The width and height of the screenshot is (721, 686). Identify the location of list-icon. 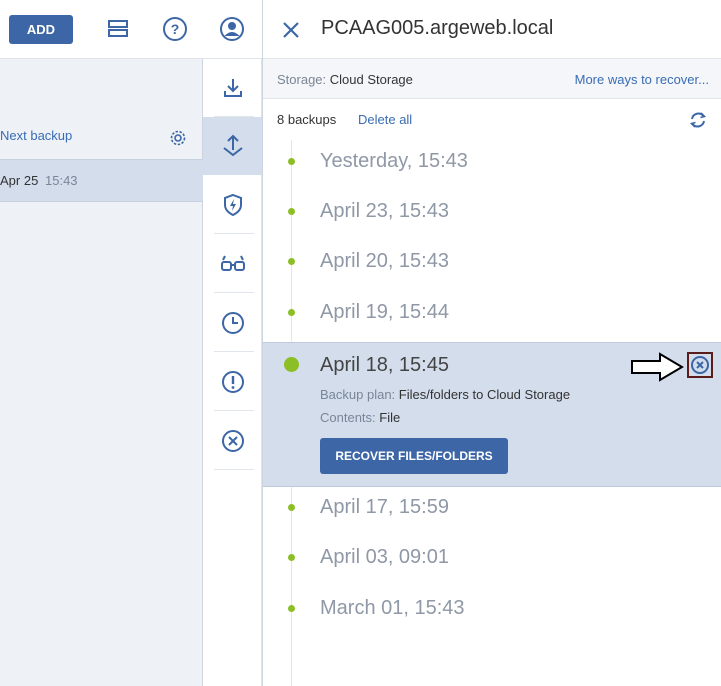
(118, 29).